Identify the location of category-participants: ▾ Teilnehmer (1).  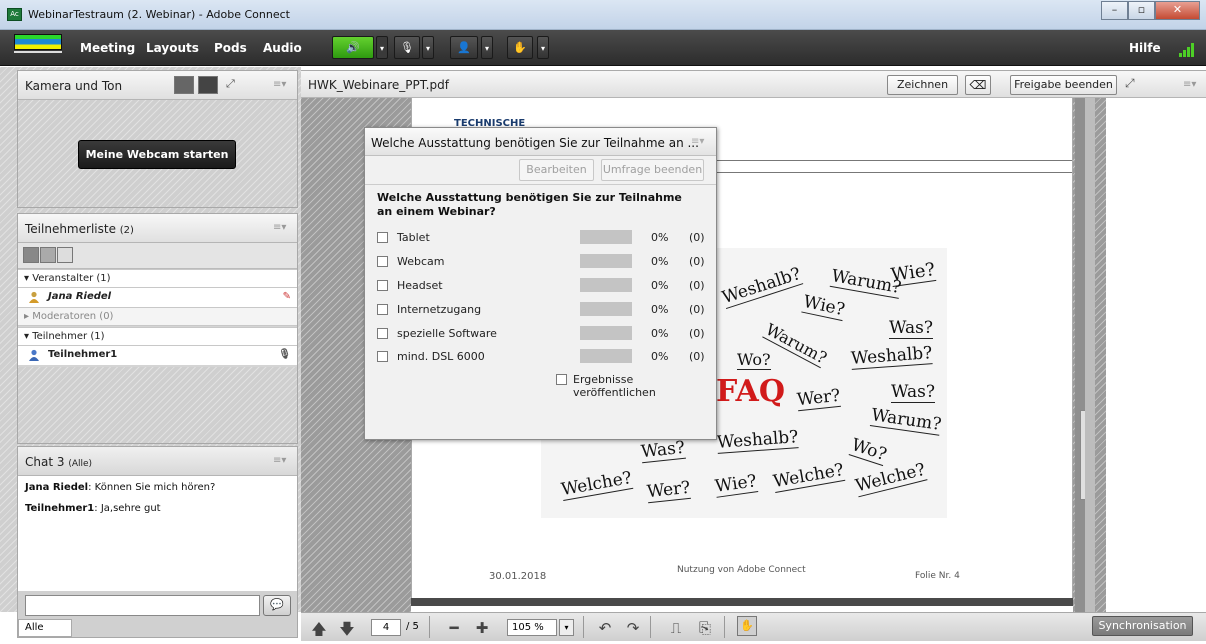
(157, 336).